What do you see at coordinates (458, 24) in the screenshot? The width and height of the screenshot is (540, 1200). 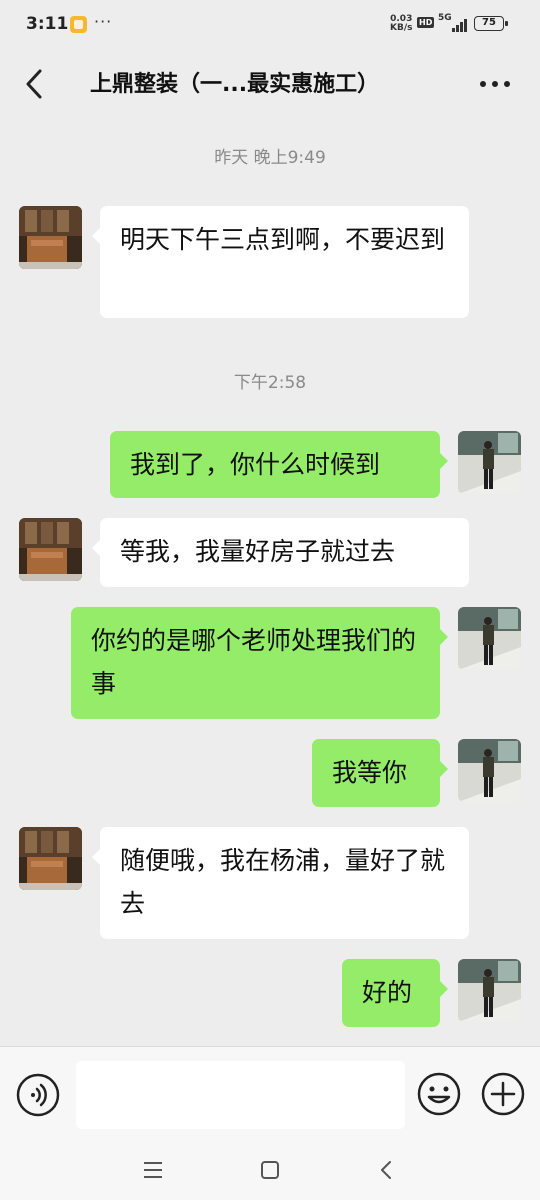 I see `signal-bars-icon` at bounding box center [458, 24].